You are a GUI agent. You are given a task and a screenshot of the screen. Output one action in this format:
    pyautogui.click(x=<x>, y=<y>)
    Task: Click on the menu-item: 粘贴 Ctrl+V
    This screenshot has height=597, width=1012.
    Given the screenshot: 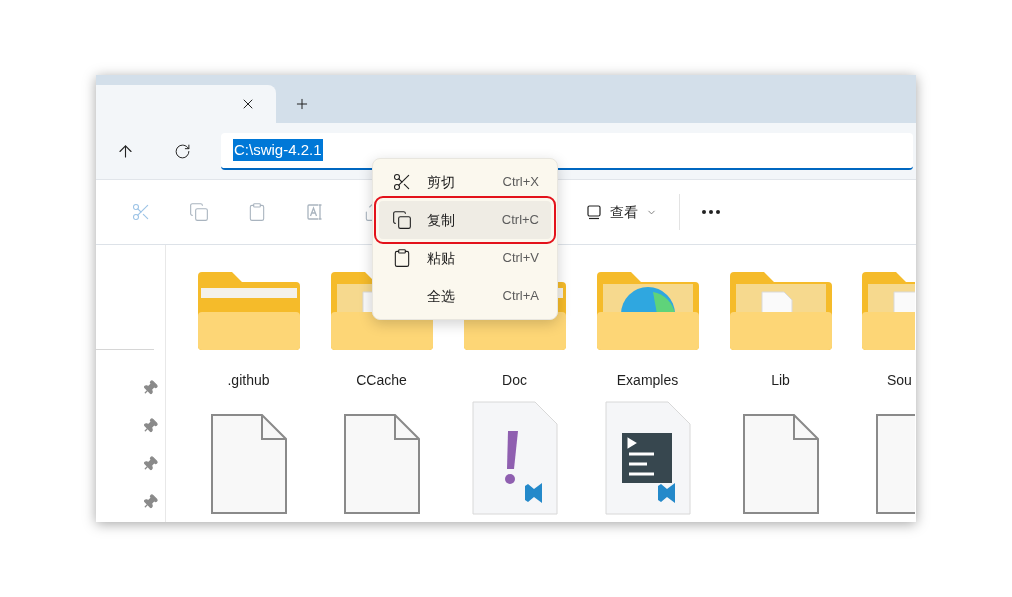 What is the action you would take?
    pyautogui.click(x=465, y=258)
    